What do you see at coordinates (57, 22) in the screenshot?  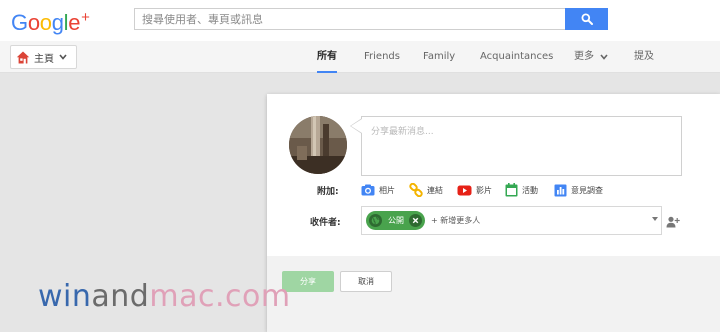 I see `logo-letter: g` at bounding box center [57, 22].